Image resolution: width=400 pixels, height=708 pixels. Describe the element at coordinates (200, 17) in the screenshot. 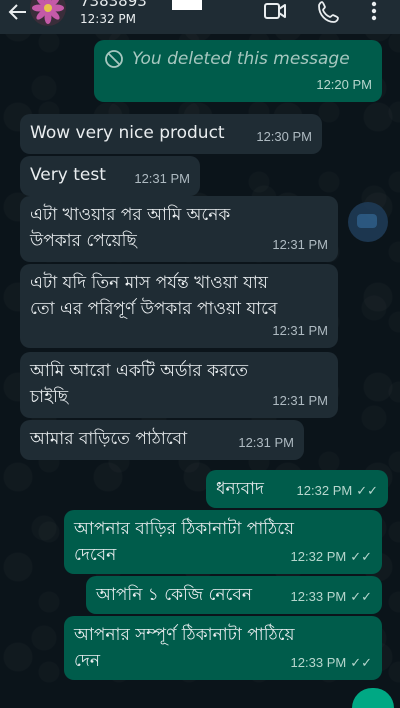

I see `chat-header: 7383893 12:32 PM` at that location.